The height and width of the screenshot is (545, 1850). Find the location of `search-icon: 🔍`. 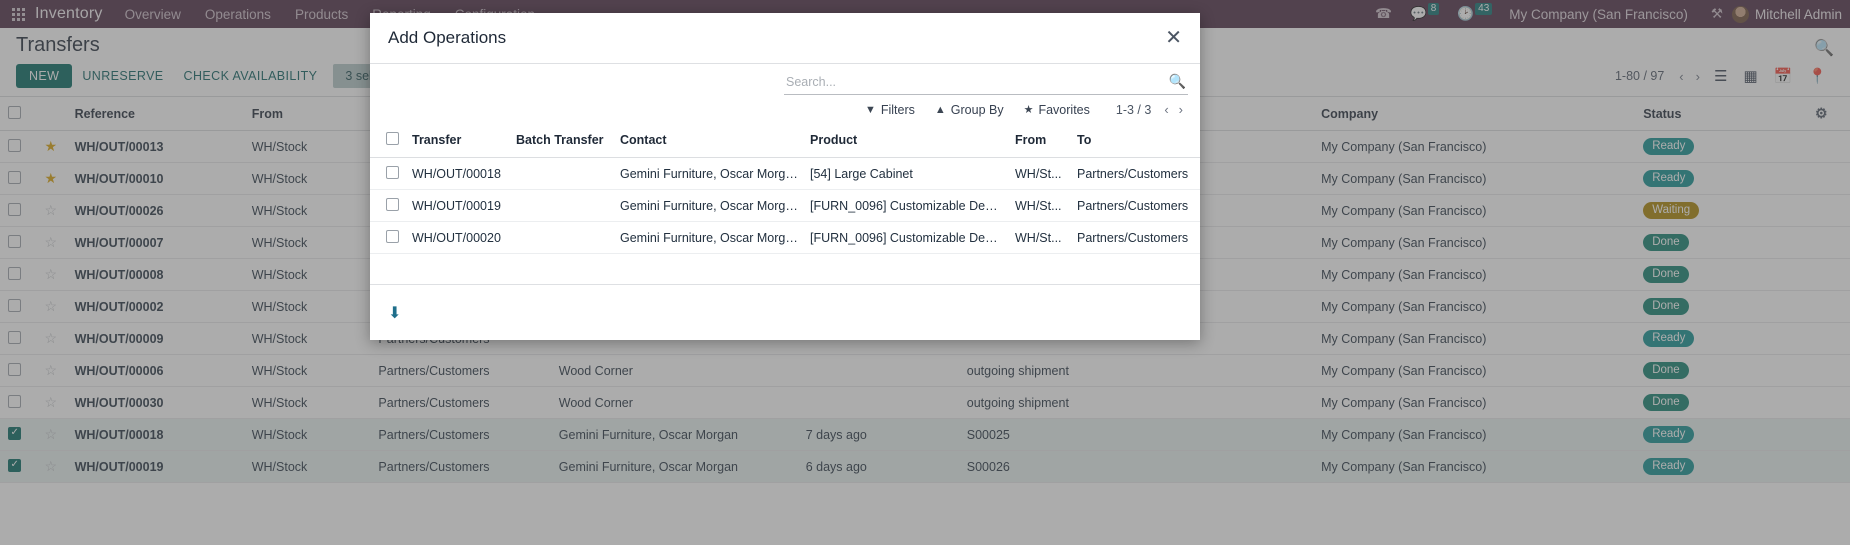

search-icon: 🔍 is located at coordinates (1177, 81).